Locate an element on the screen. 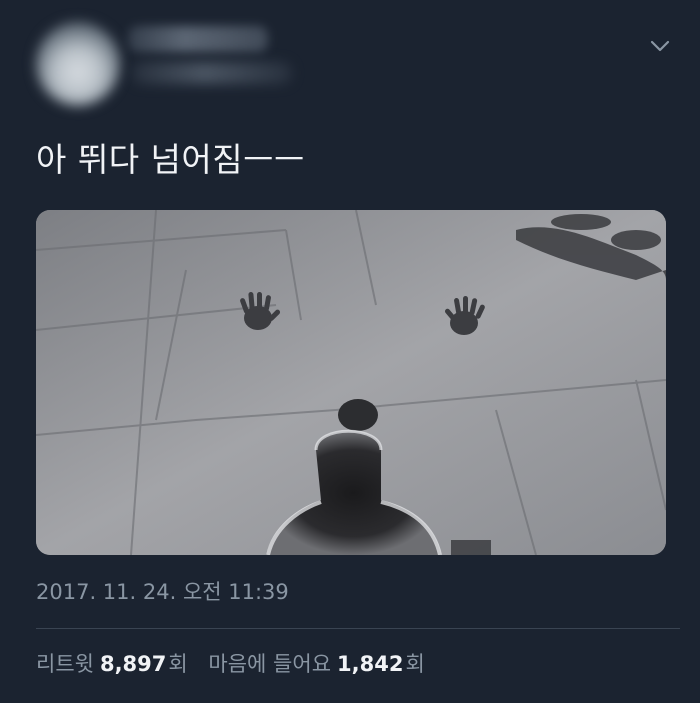  retweets-count: 8,897 is located at coordinates (133, 664).